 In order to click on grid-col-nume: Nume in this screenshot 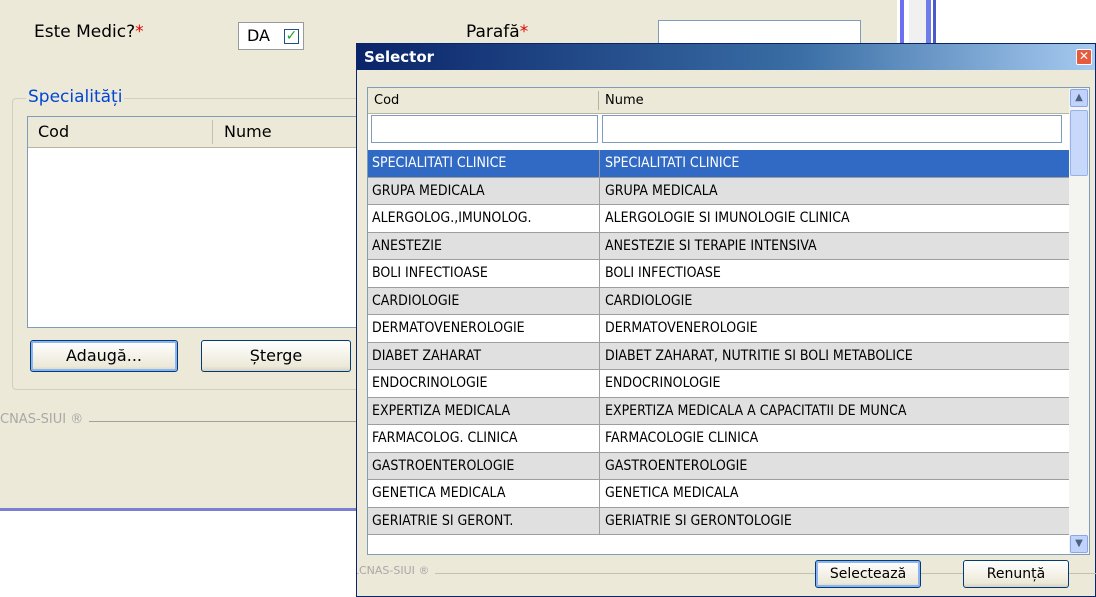, I will do `click(624, 100)`.